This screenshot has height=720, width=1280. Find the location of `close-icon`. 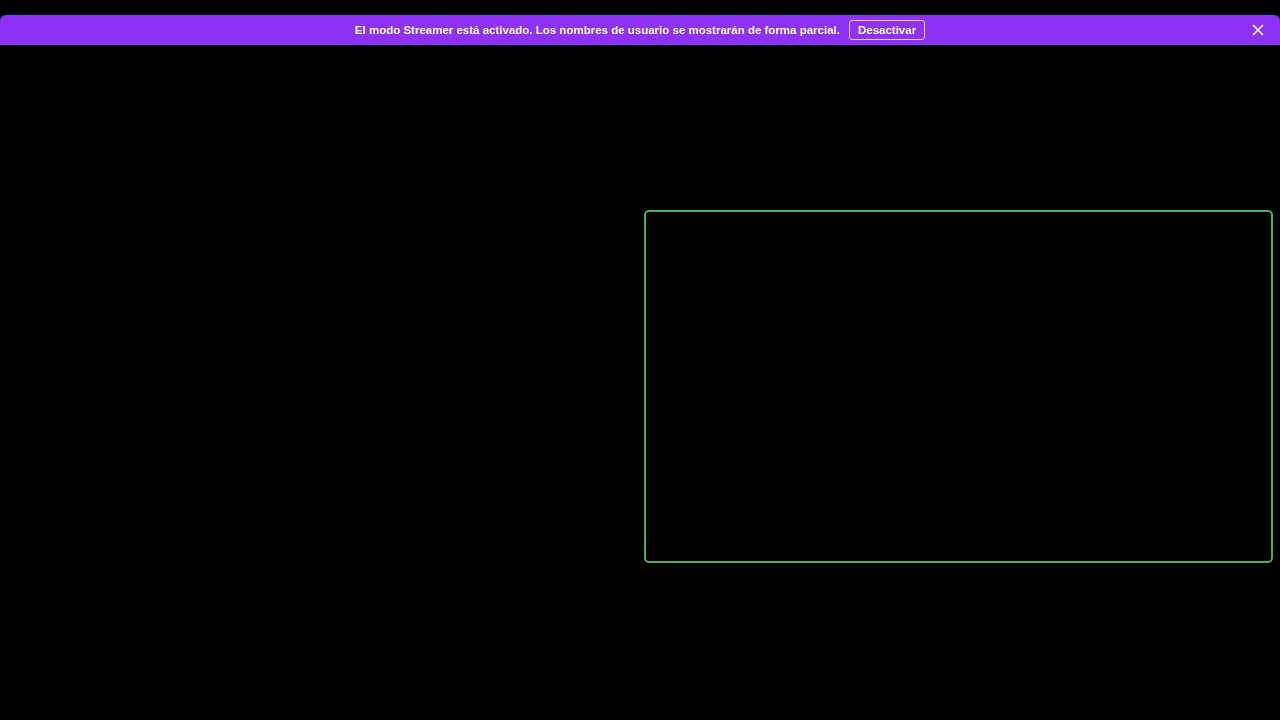

close-icon is located at coordinates (1258, 30).